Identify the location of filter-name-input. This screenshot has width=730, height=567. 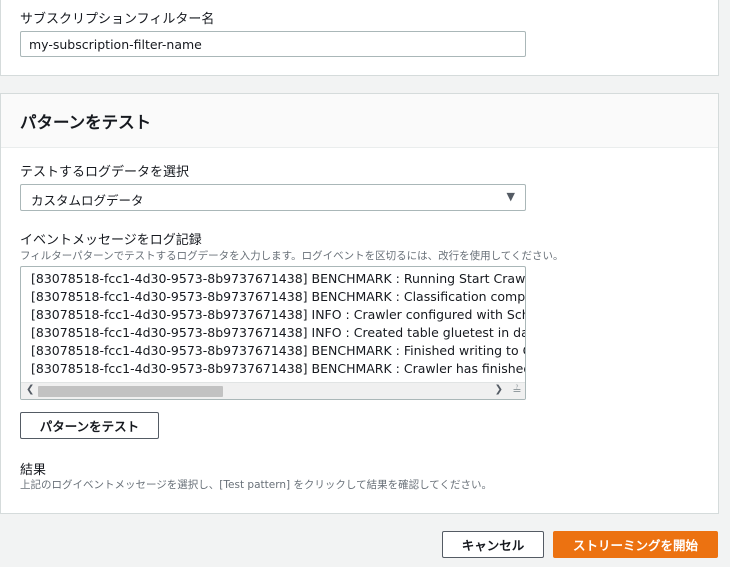
(273, 44).